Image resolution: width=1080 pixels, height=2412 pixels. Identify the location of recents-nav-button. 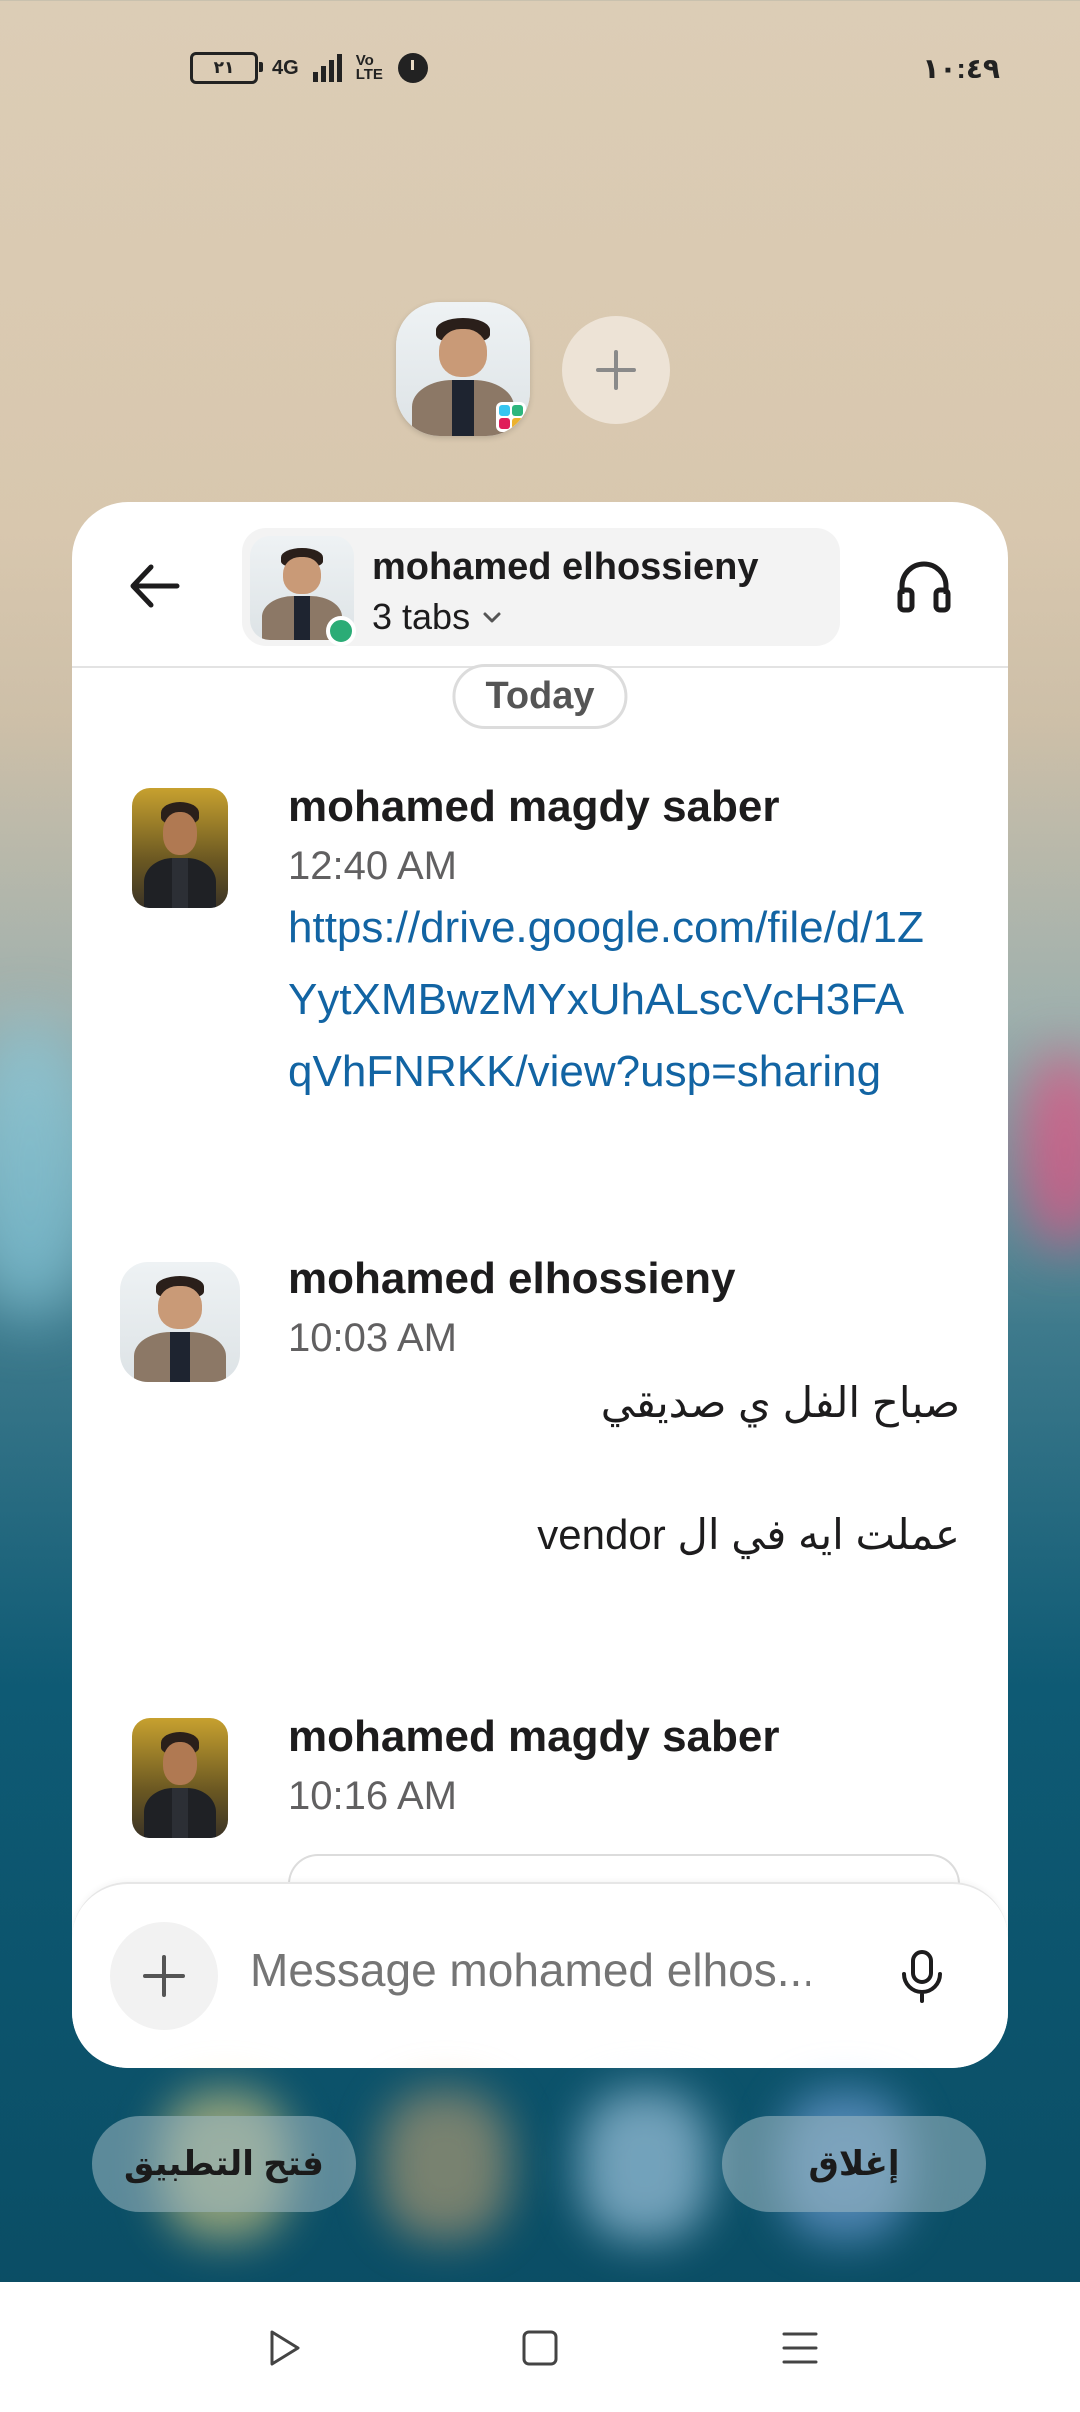
(800, 2348).